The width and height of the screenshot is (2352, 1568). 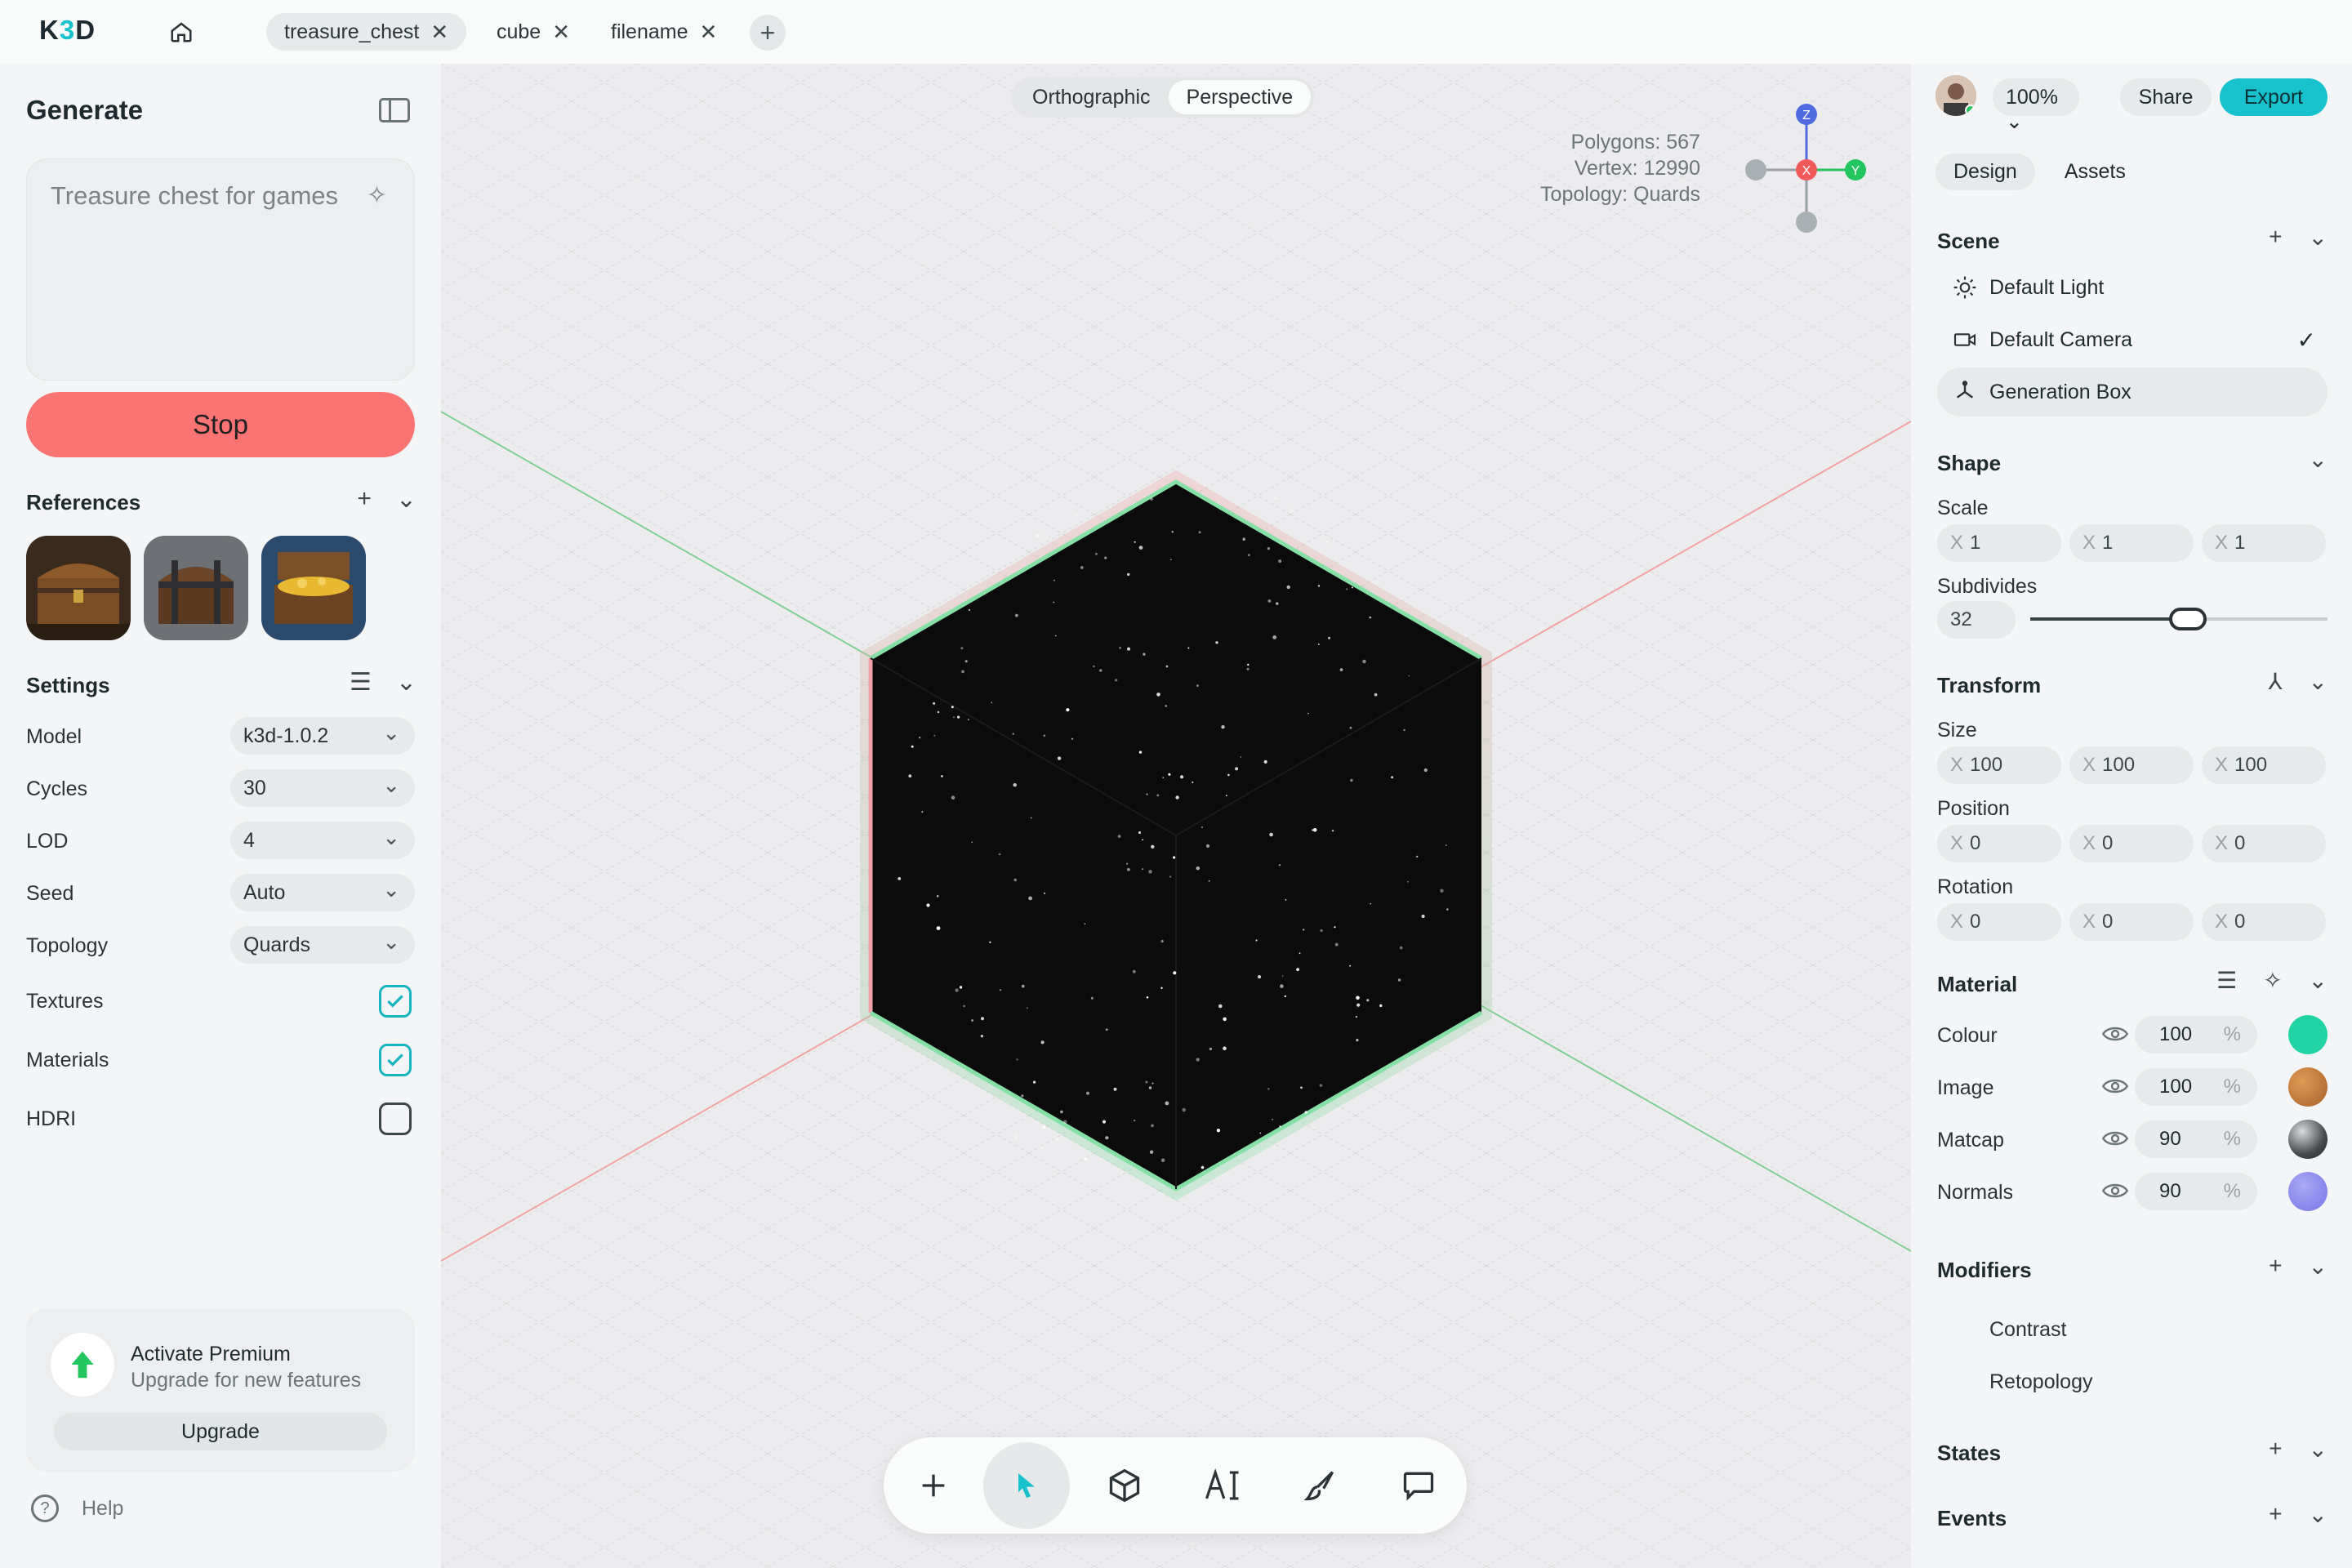 What do you see at coordinates (1976, 620) in the screenshot?
I see `subdivides-field: 32` at bounding box center [1976, 620].